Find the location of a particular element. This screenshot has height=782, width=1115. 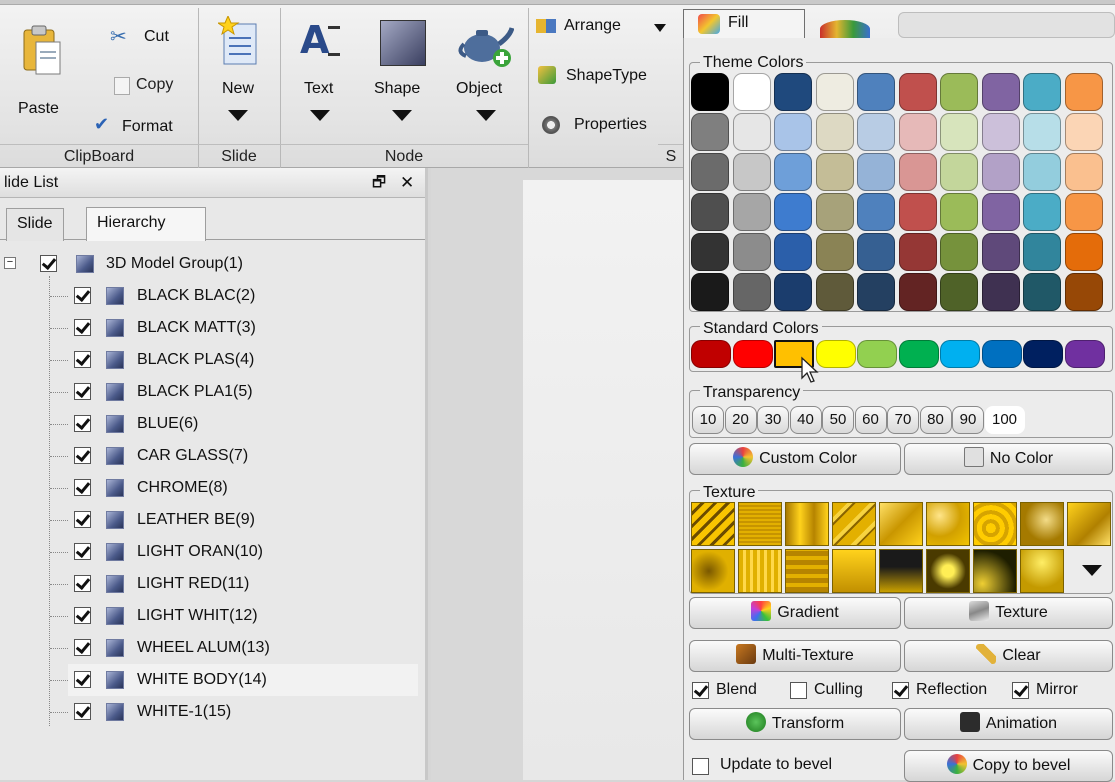

tree-item: LIGHT RED(11) is located at coordinates (210, 584).